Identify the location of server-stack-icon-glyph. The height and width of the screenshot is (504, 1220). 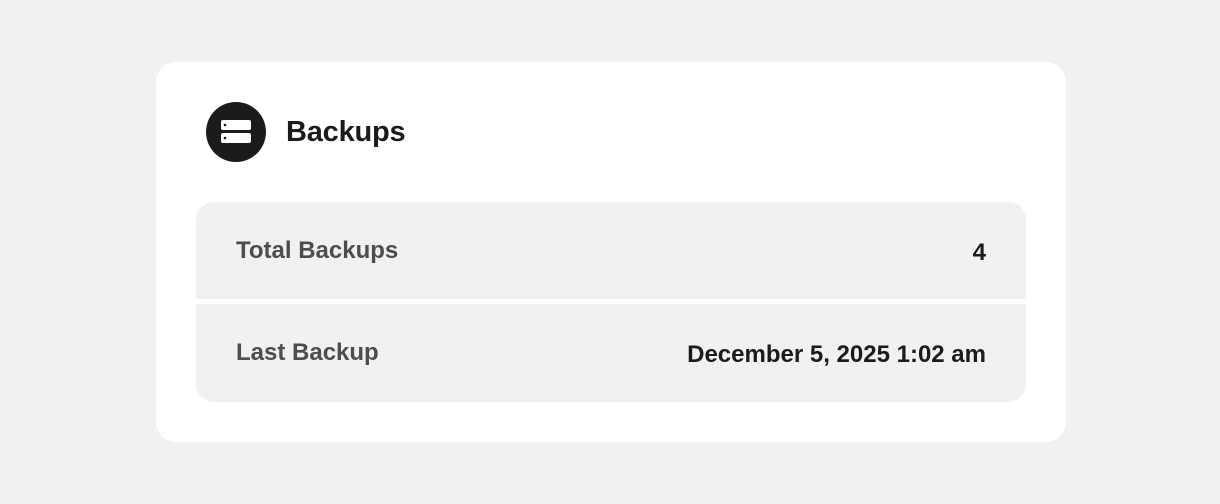
(236, 131).